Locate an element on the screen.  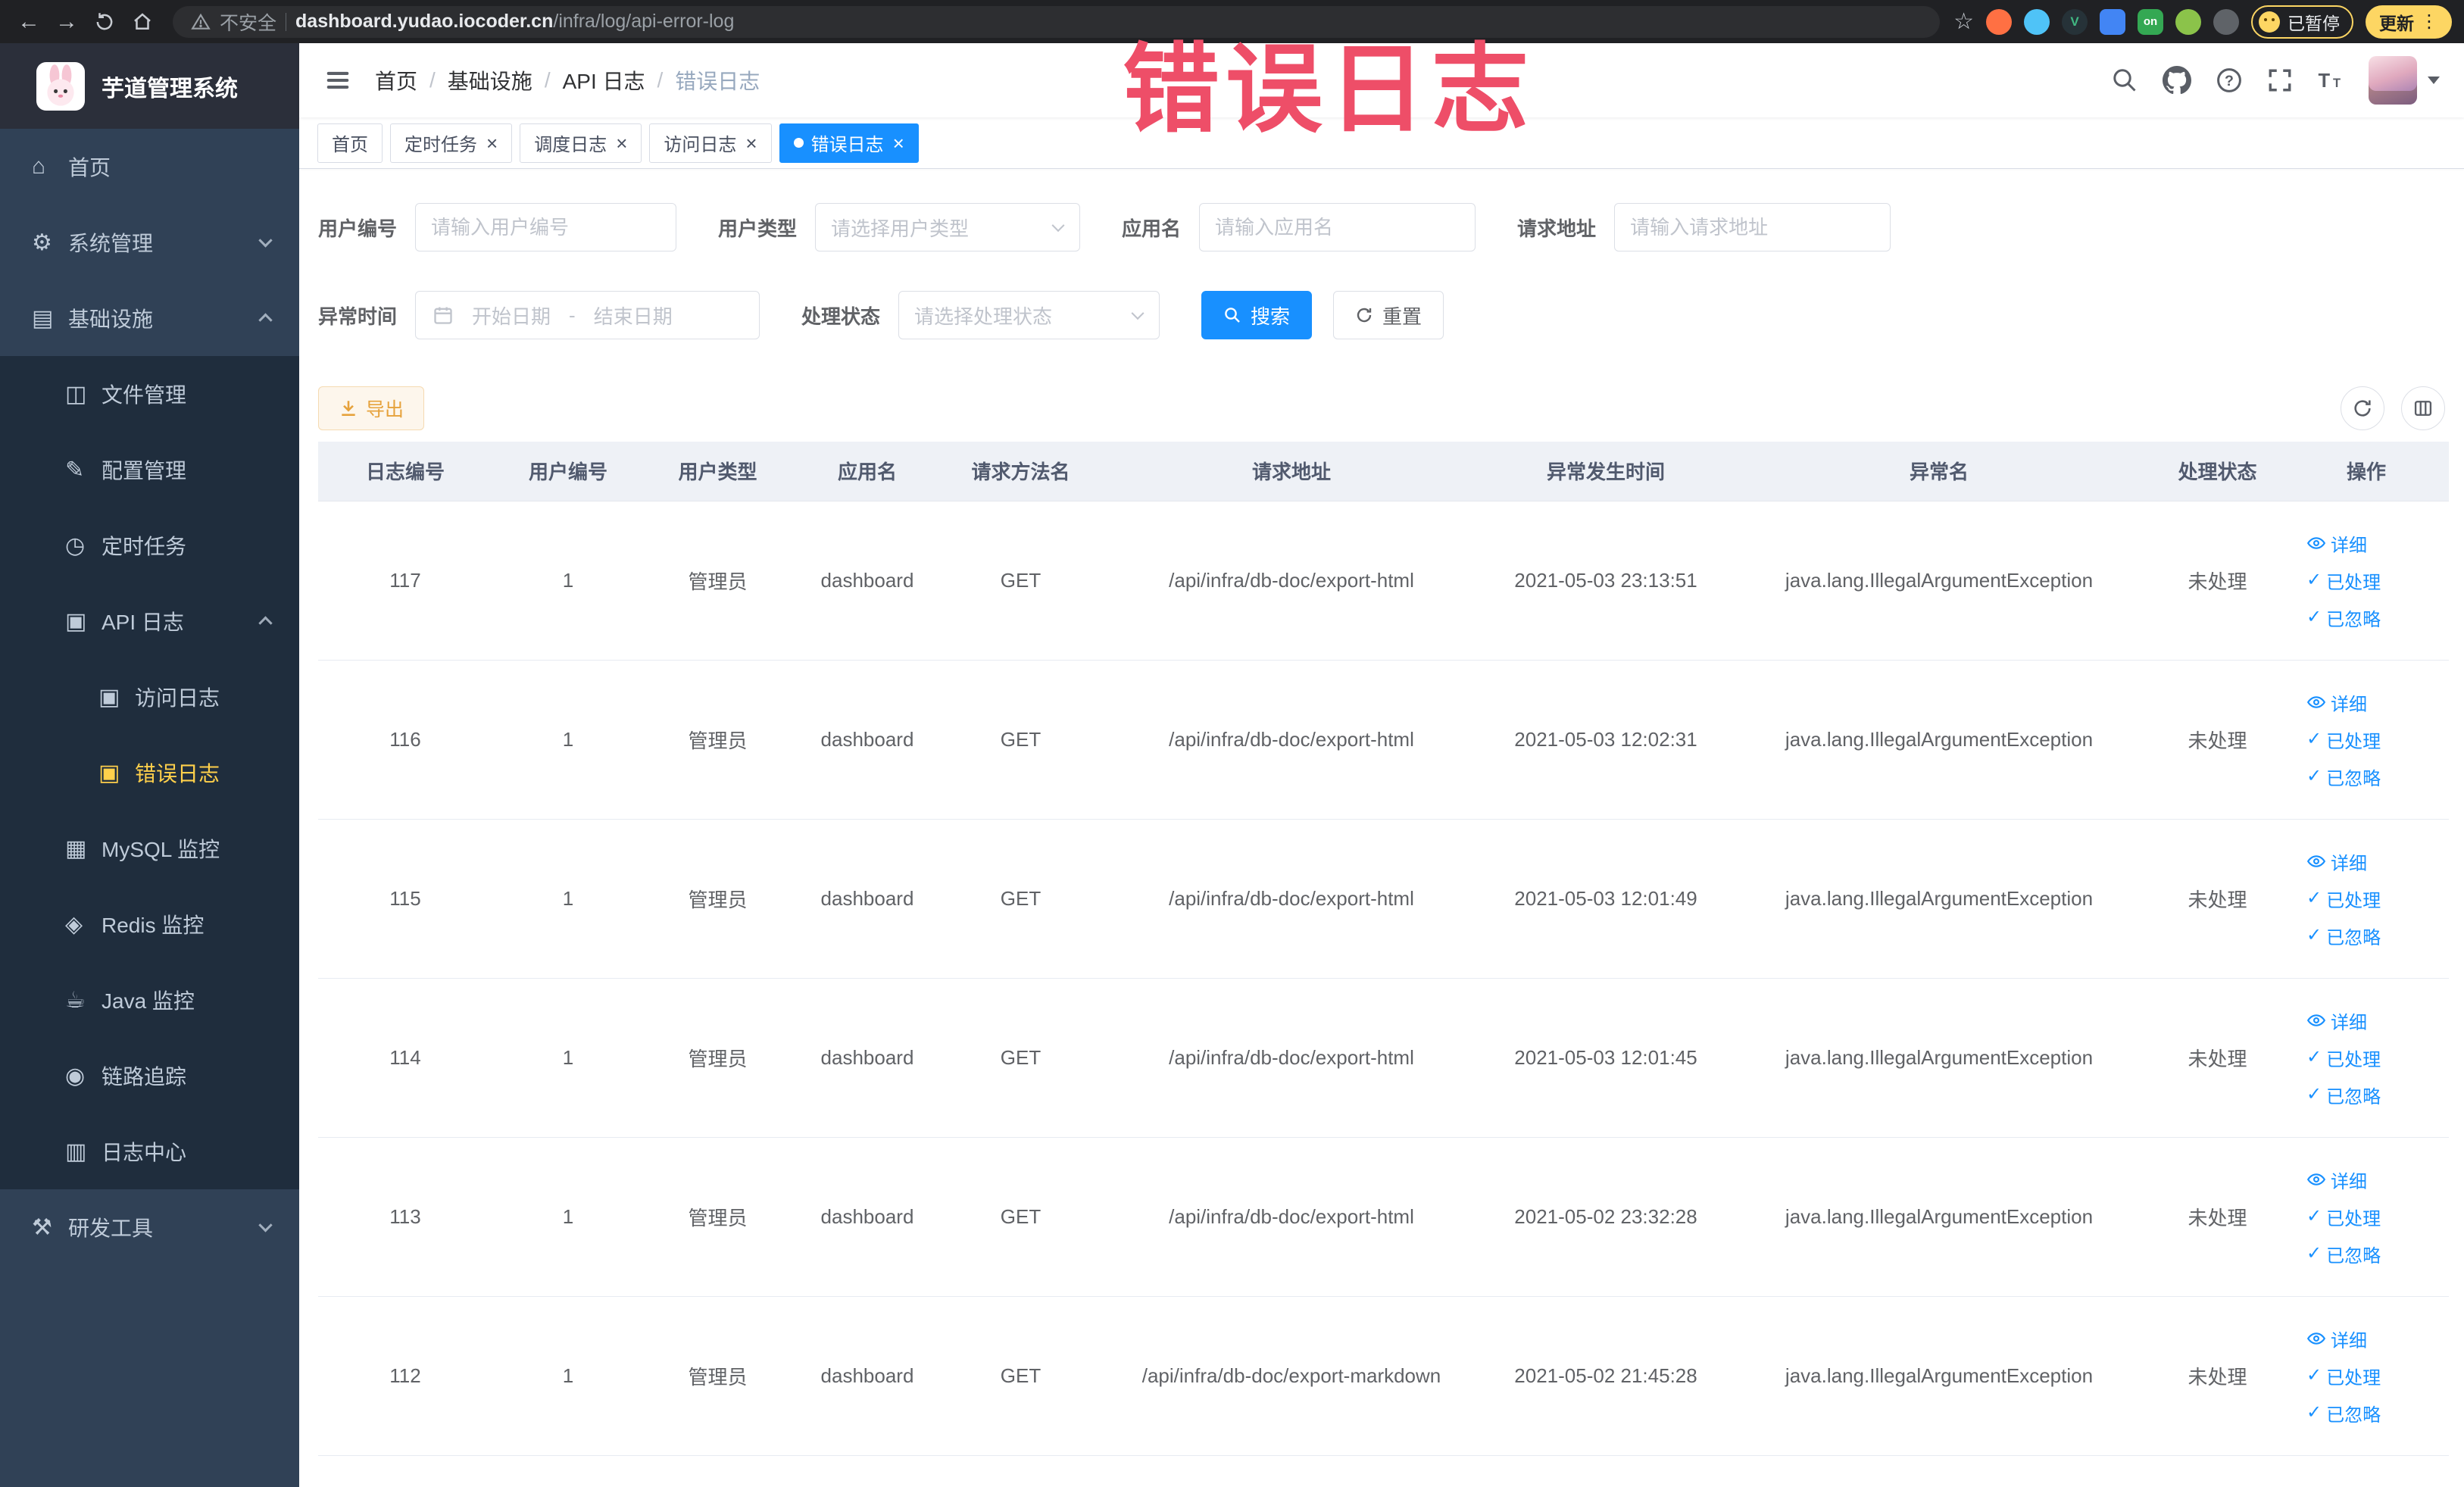
cell-method: GET is located at coordinates (1020, 581).